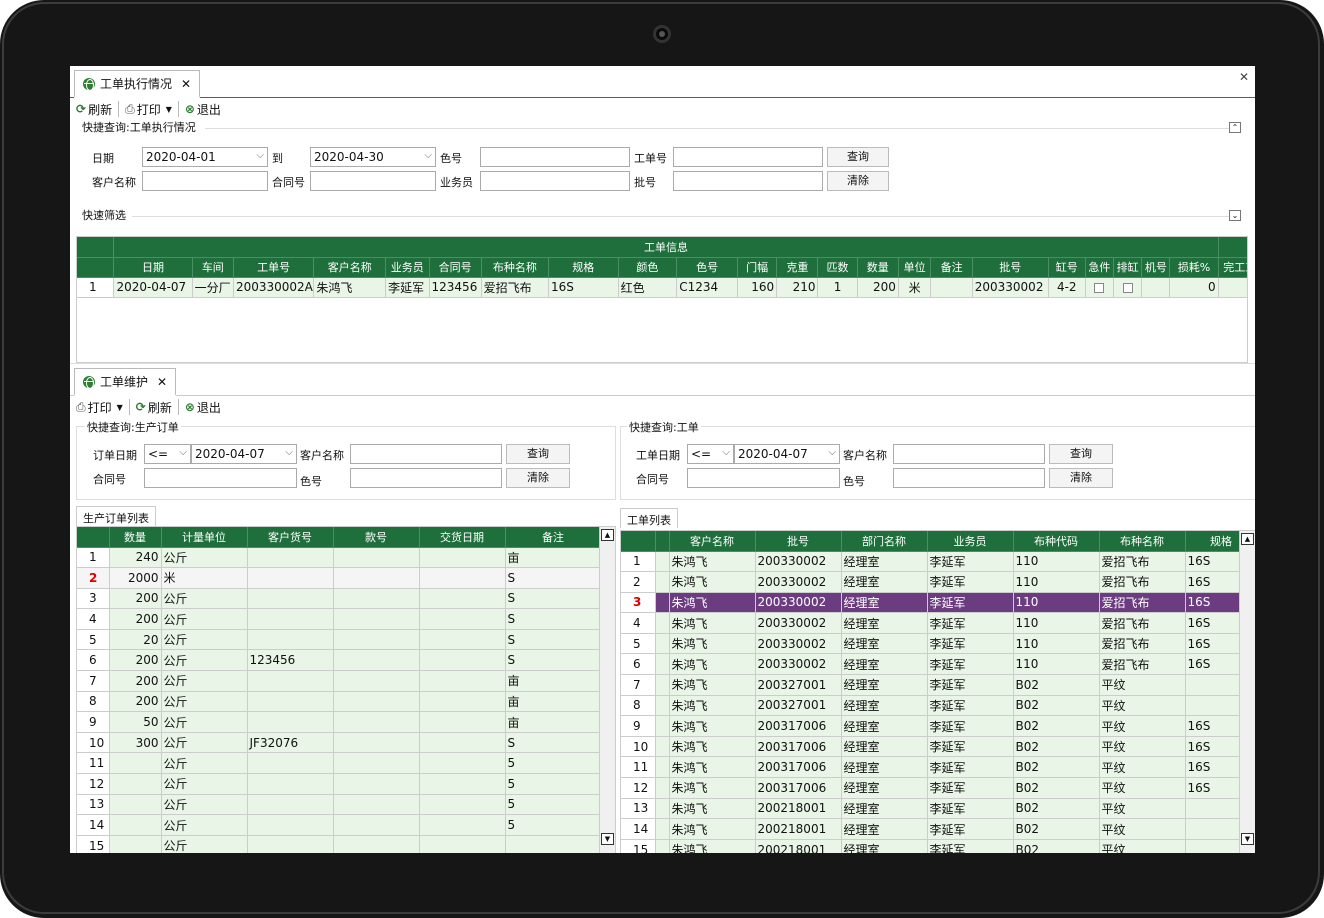 This screenshot has height=918, width=1324. Describe the element at coordinates (938, 562) in the screenshot. I see `table-row: 1 朱鸿飞 200330002 经理室 李延军 110 爱招飞布 16S` at that location.